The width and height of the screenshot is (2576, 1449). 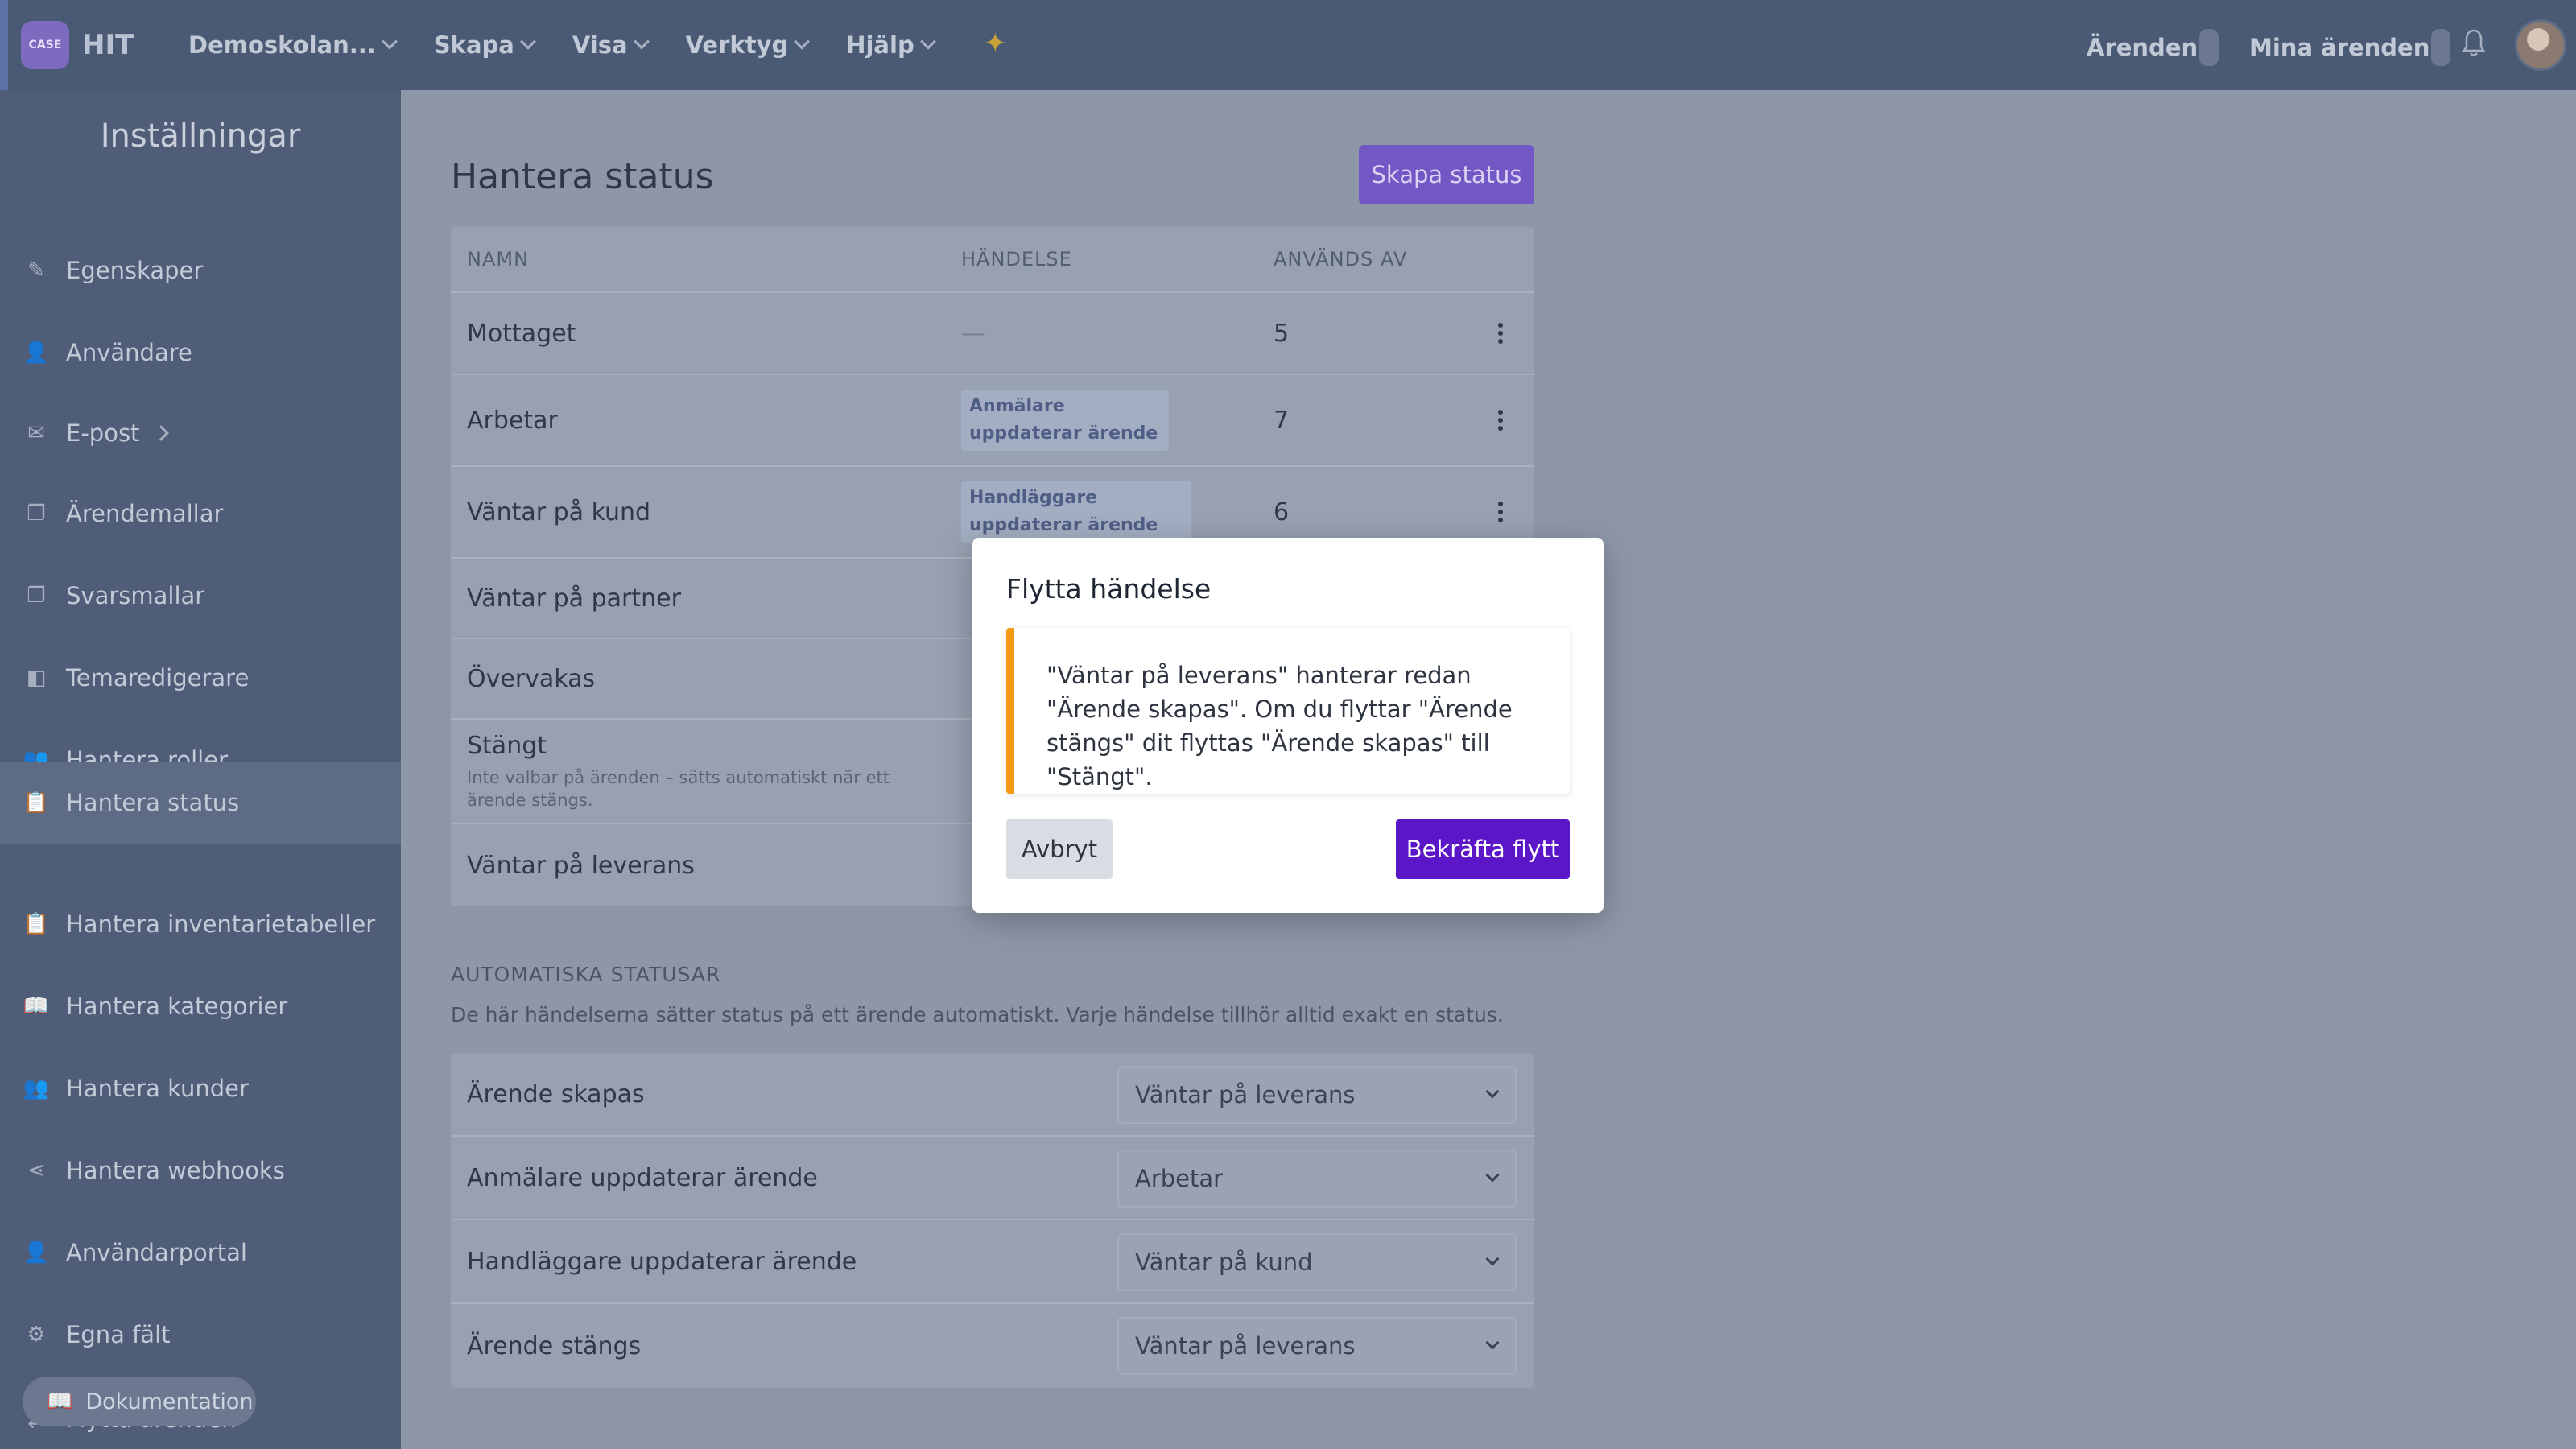 I want to click on menu-label: Skapa, so click(x=473, y=45).